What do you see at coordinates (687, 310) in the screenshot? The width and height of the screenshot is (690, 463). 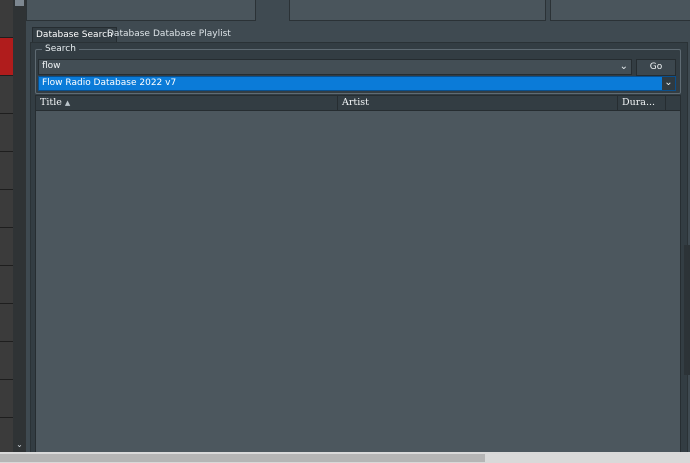 I see `right-edge-panel` at bounding box center [687, 310].